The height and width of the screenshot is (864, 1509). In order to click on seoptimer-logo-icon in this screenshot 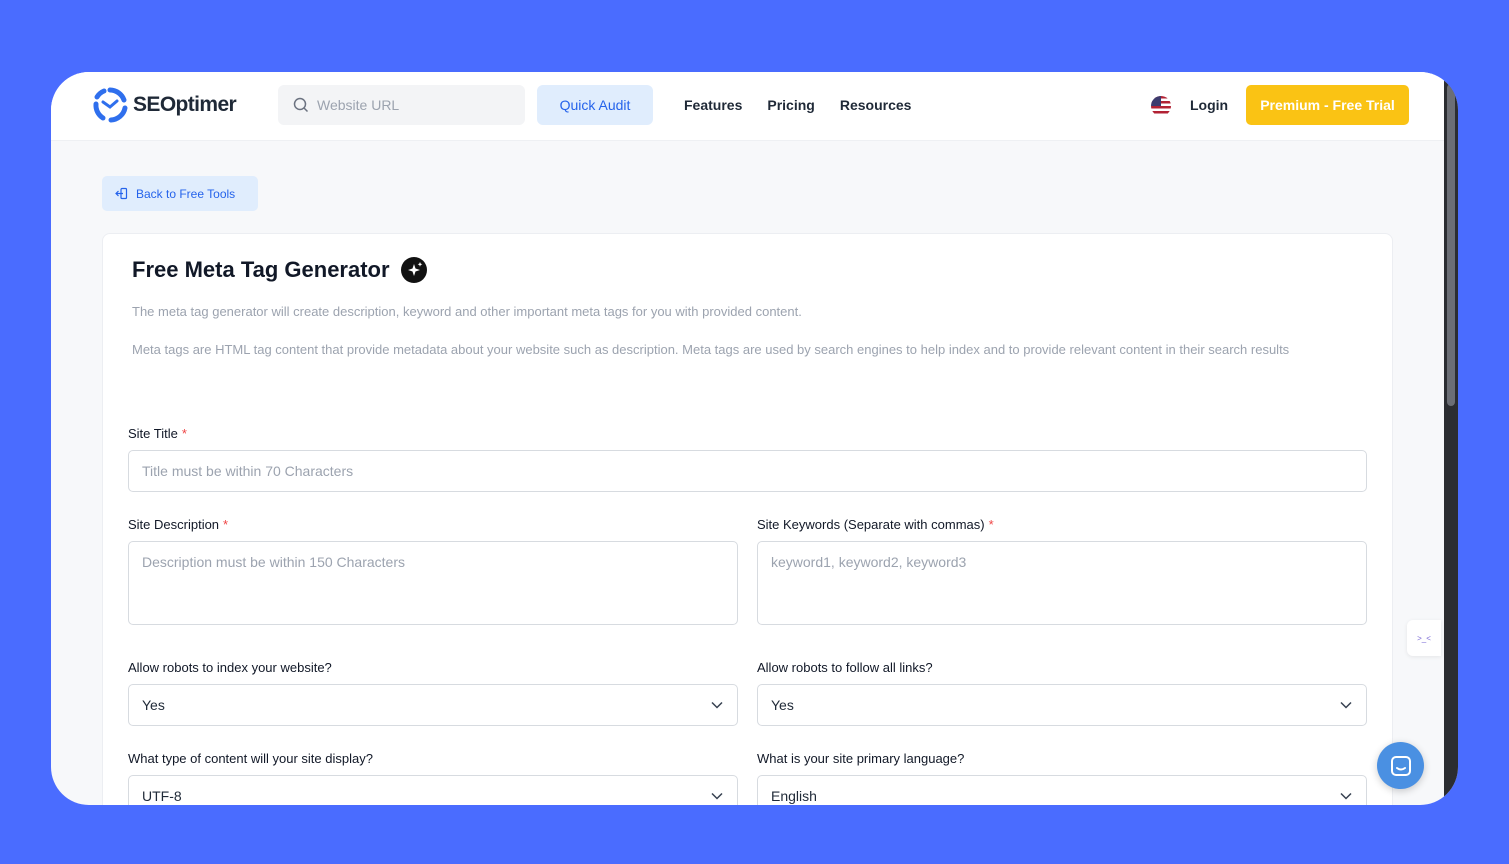, I will do `click(110, 105)`.